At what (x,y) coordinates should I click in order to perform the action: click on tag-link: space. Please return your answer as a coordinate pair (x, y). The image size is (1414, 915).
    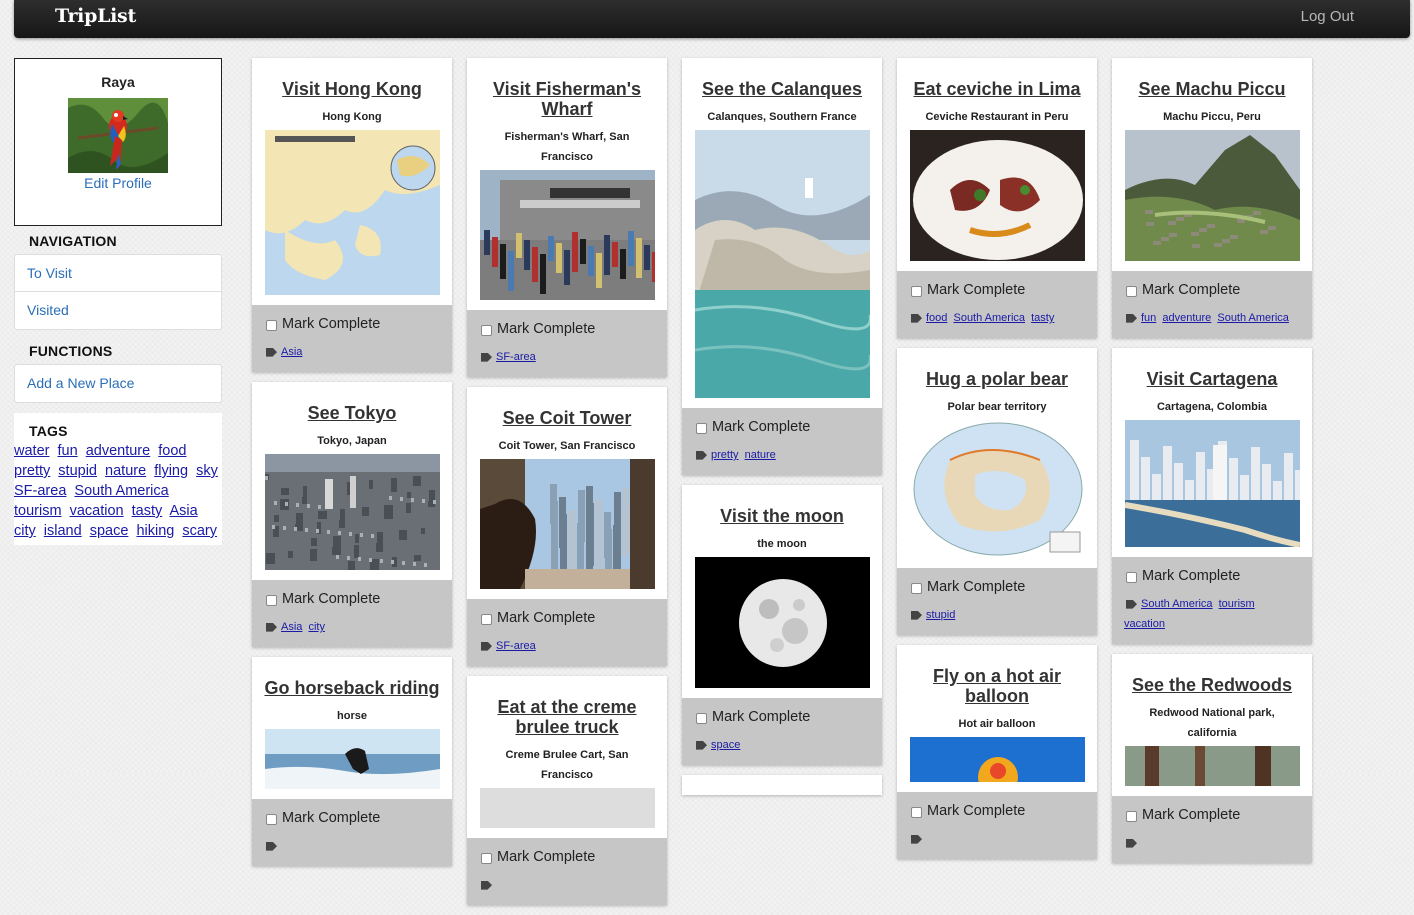
    Looking at the image, I should click on (109, 531).